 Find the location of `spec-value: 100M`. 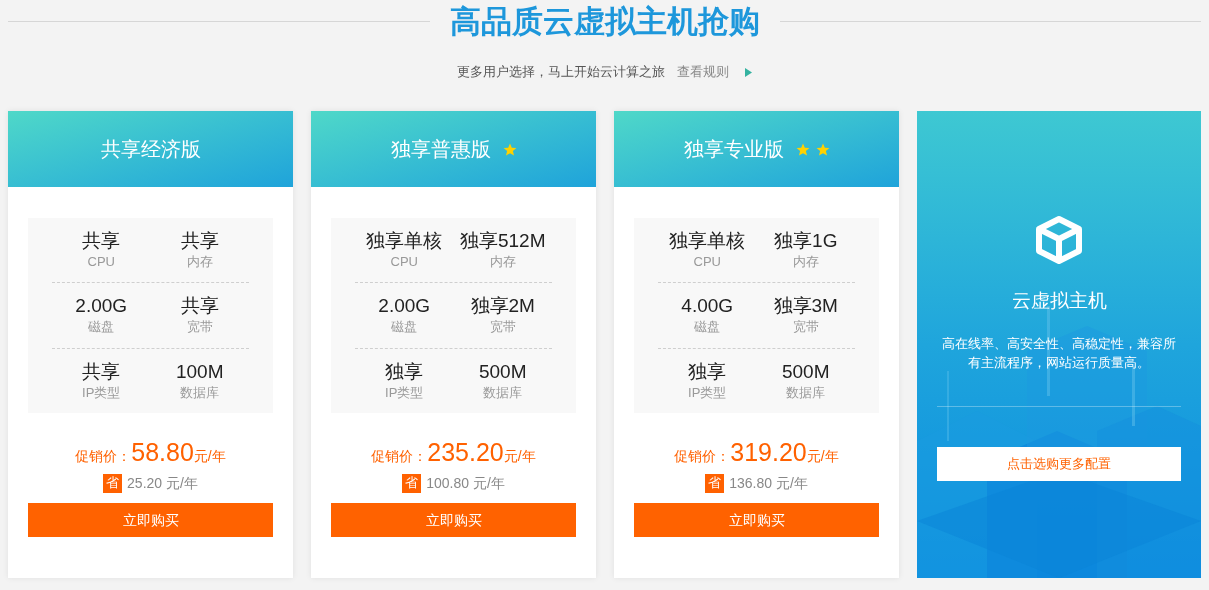

spec-value: 100M is located at coordinates (200, 371).